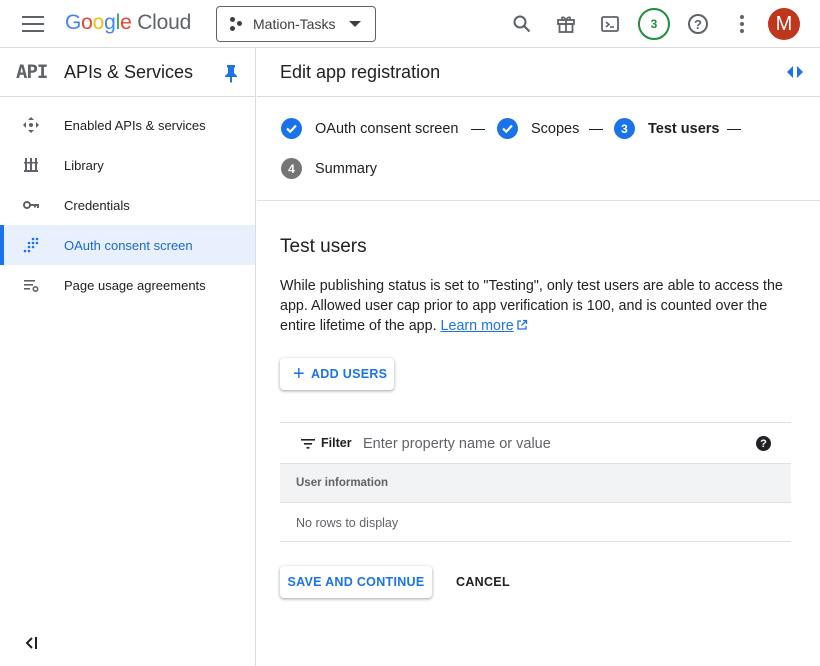 Image resolution: width=820 pixels, height=666 pixels. I want to click on main-header: Edit app registration, so click(538, 72).